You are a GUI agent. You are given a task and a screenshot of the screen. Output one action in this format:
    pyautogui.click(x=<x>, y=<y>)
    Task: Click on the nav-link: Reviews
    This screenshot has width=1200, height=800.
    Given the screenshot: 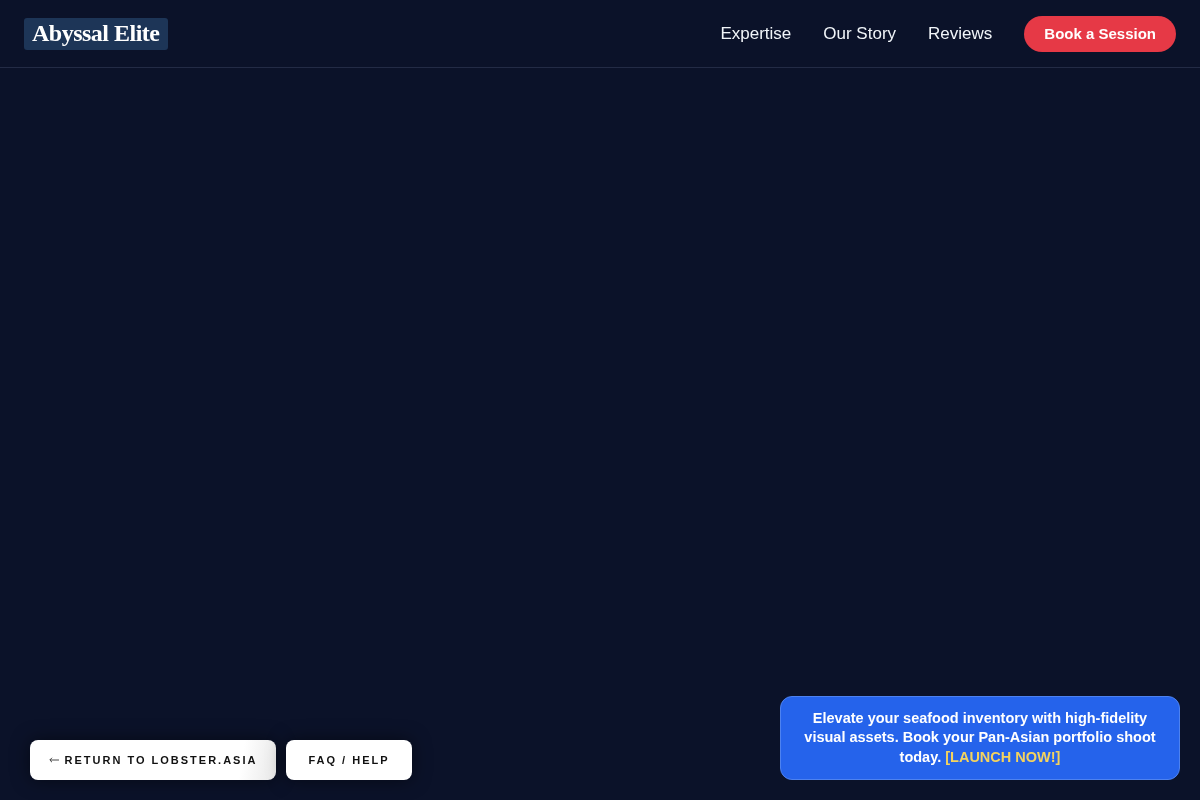 What is the action you would take?
    pyautogui.click(x=960, y=33)
    